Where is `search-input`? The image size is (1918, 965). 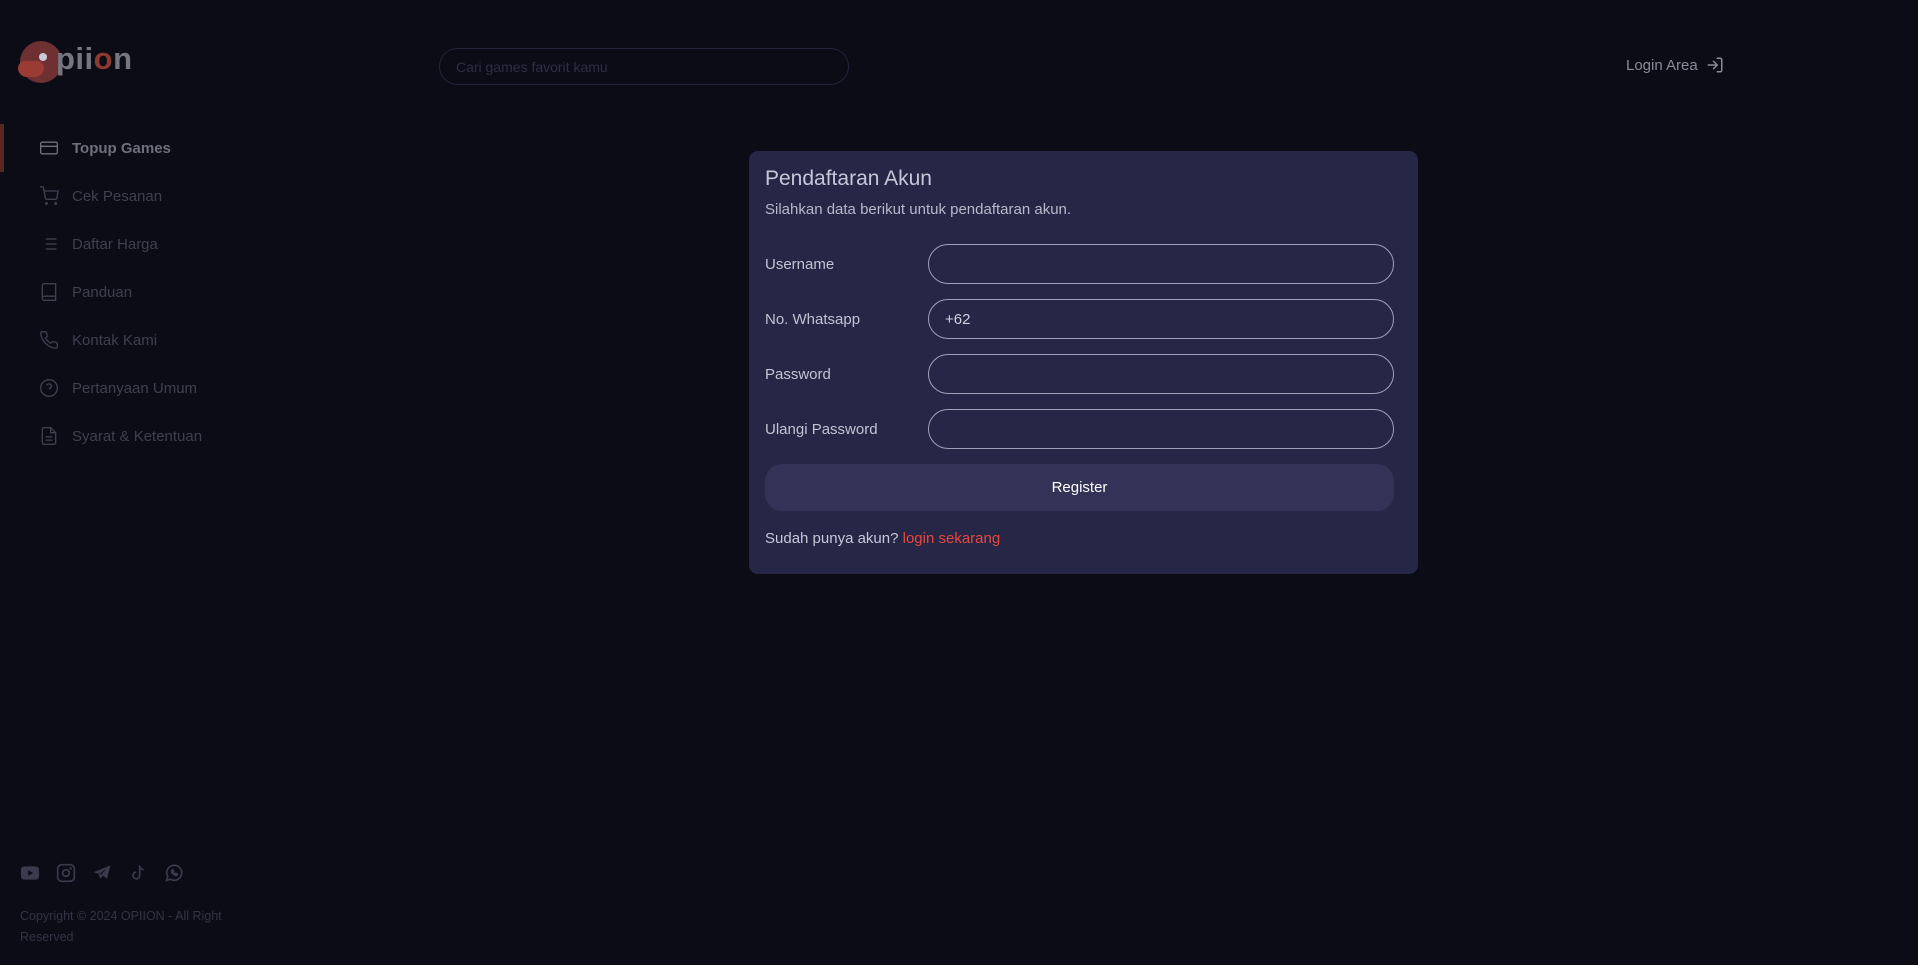 search-input is located at coordinates (644, 66).